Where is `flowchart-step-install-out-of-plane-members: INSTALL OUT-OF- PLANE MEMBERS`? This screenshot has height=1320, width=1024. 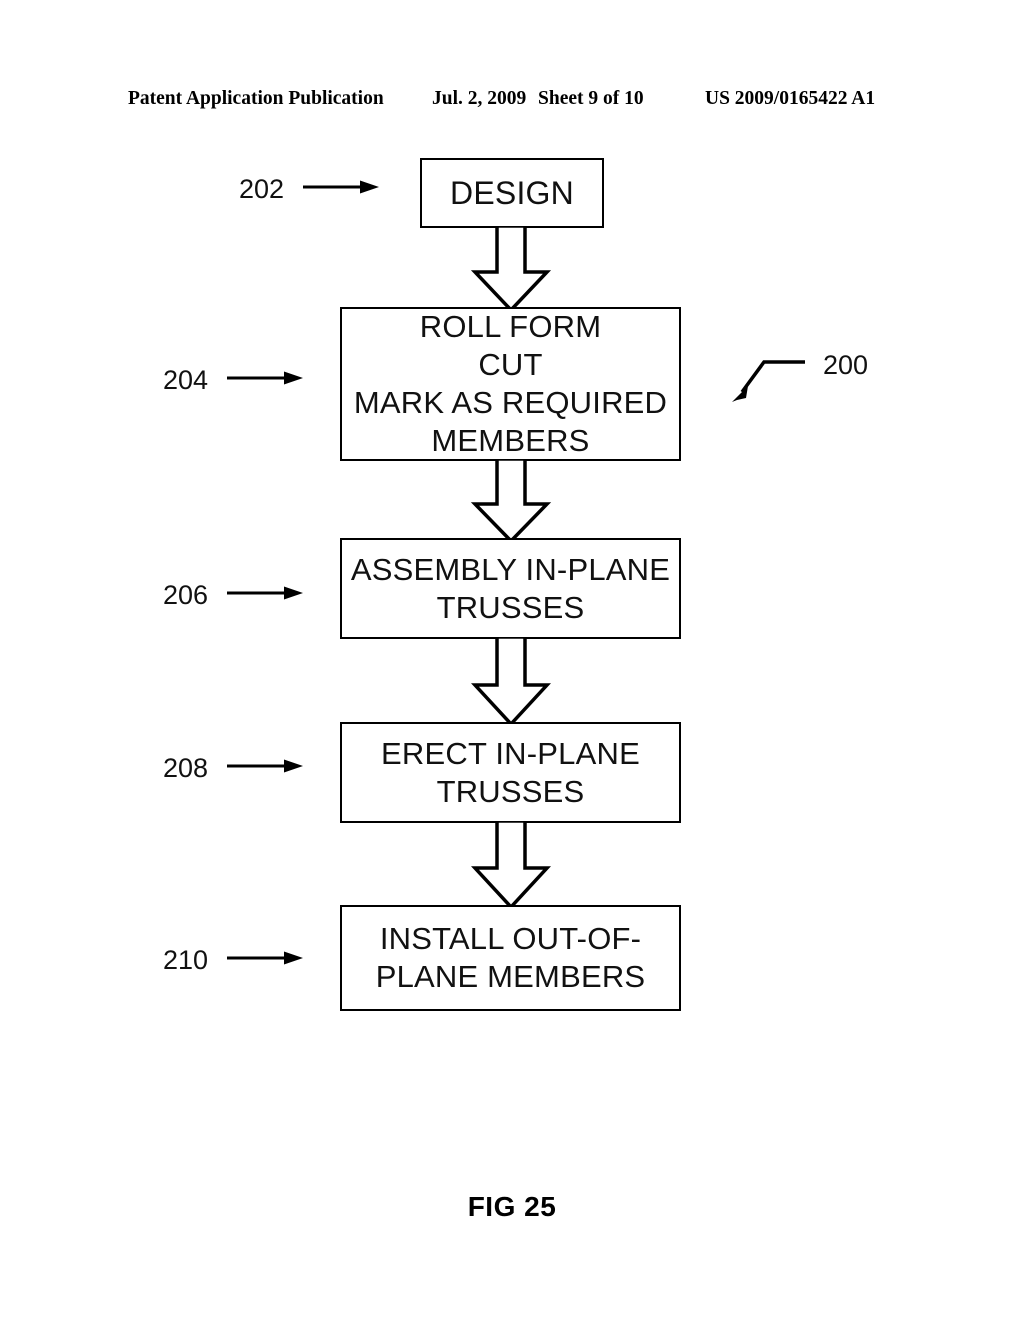
flowchart-step-install-out-of-plane-members: INSTALL OUT-OF- PLANE MEMBERS is located at coordinates (510, 958).